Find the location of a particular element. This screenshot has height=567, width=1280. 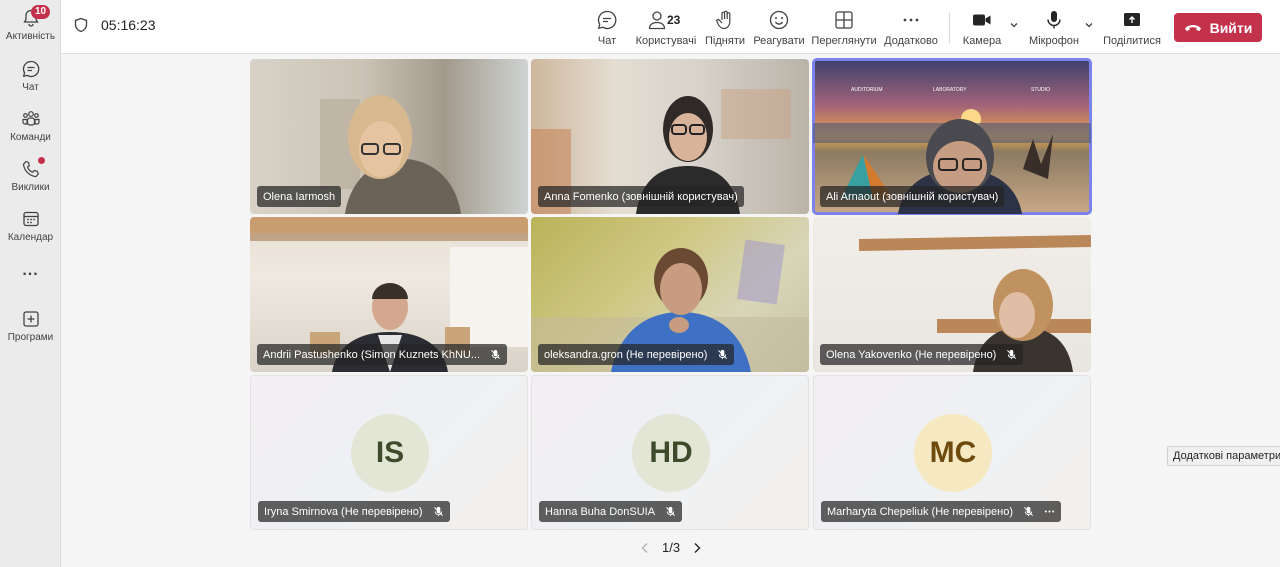

avatar: HD is located at coordinates (671, 453).